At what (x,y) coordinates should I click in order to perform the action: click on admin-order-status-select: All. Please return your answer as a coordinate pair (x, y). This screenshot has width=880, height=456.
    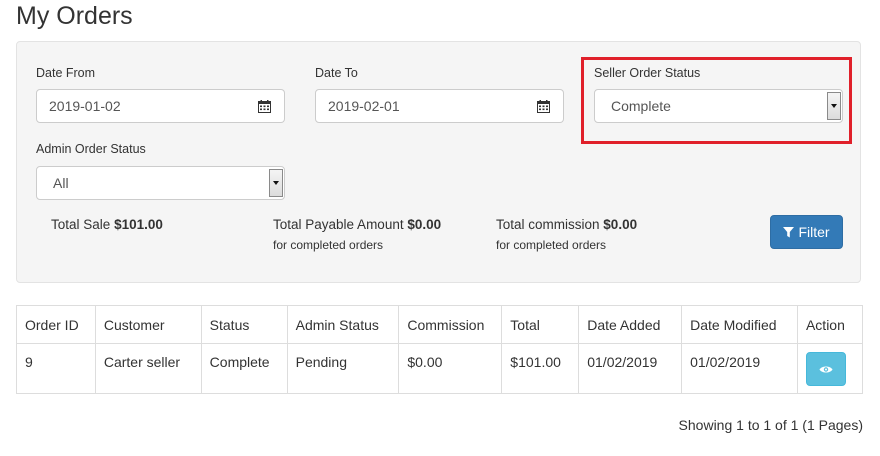
    Looking at the image, I should click on (160, 183).